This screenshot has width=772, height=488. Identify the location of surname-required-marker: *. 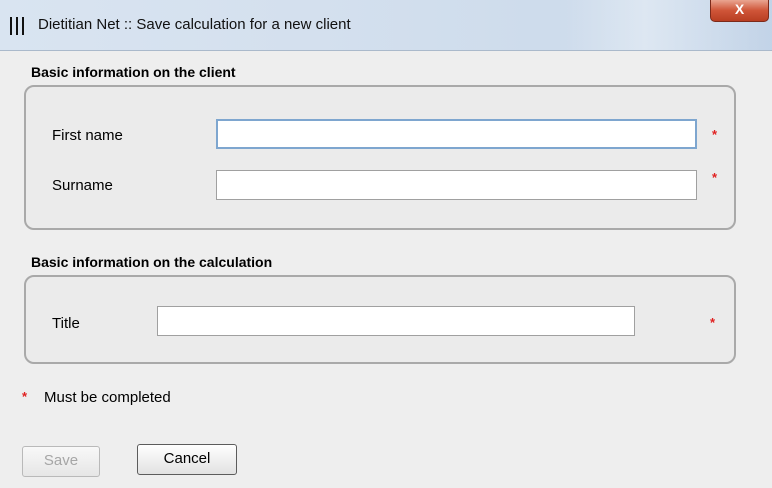
(715, 177).